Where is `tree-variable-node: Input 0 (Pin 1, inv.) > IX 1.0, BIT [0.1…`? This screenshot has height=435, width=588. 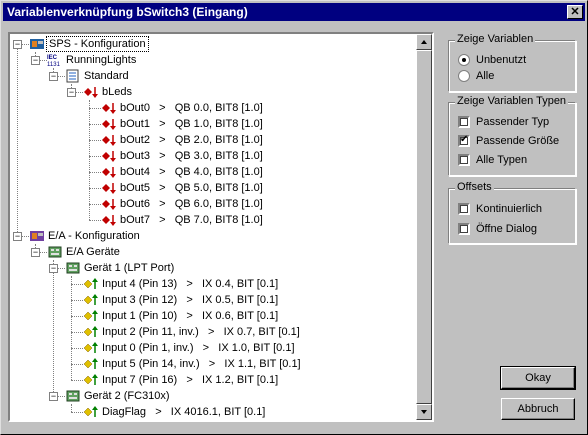
tree-variable-node: Input 0 (Pin 1, inv.) > IX 1.0, BIT [0.1… is located at coordinates (210, 348).